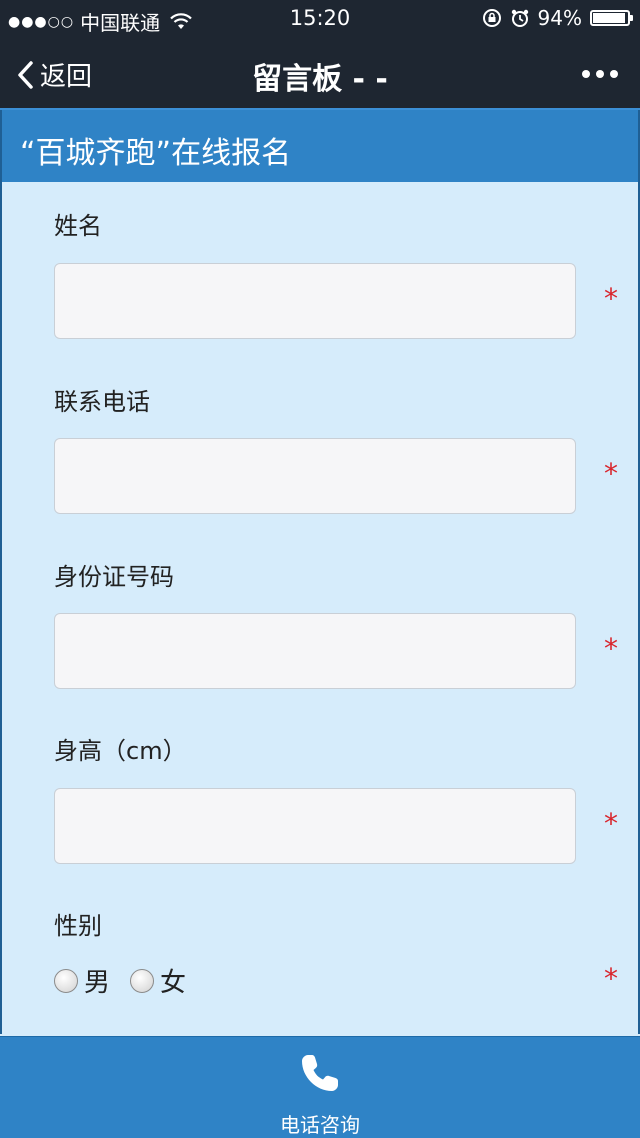 The width and height of the screenshot is (640, 1138). What do you see at coordinates (320, 79) in the screenshot?
I see `page-title: 留言板 - -` at bounding box center [320, 79].